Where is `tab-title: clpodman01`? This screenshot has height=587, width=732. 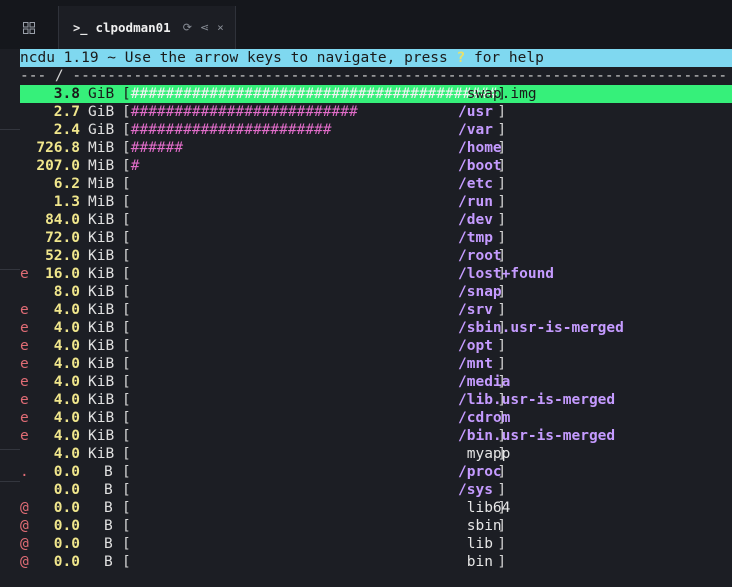 tab-title: clpodman01 is located at coordinates (133, 27).